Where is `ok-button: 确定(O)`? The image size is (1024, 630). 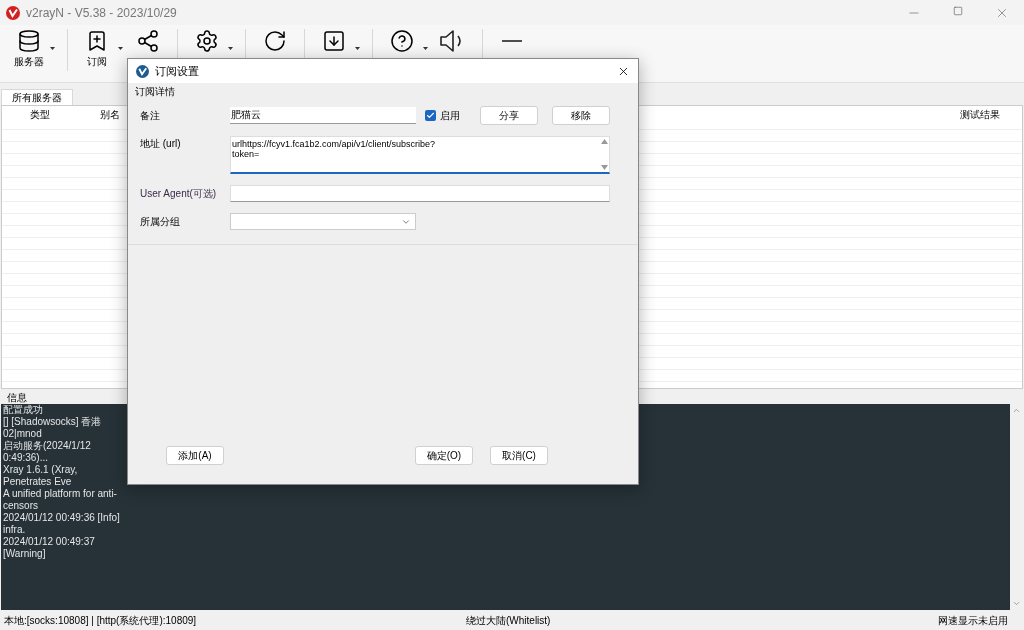
ok-button: 确定(O) is located at coordinates (444, 455).